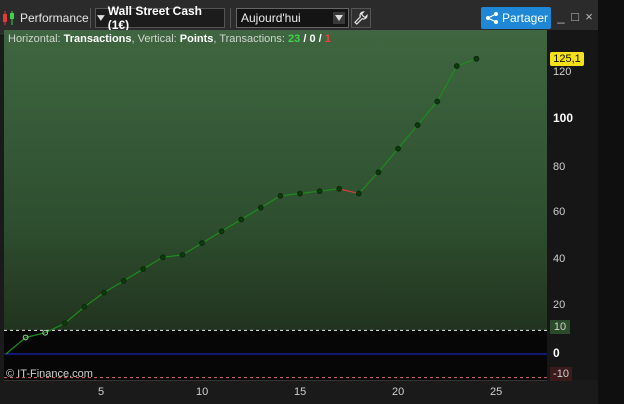 The height and width of the screenshot is (404, 624). Describe the element at coordinates (97, 39) in the screenshot. I see `horizontal-value: Transactions` at that location.